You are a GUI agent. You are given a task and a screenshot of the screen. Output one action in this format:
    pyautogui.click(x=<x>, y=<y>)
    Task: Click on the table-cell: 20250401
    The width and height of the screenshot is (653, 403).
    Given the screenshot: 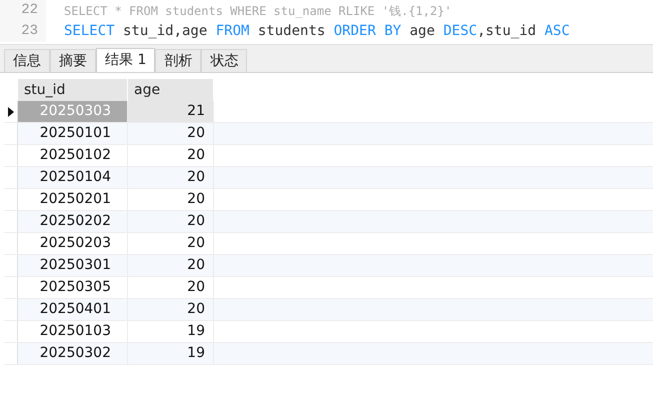 What is the action you would take?
    pyautogui.click(x=73, y=309)
    